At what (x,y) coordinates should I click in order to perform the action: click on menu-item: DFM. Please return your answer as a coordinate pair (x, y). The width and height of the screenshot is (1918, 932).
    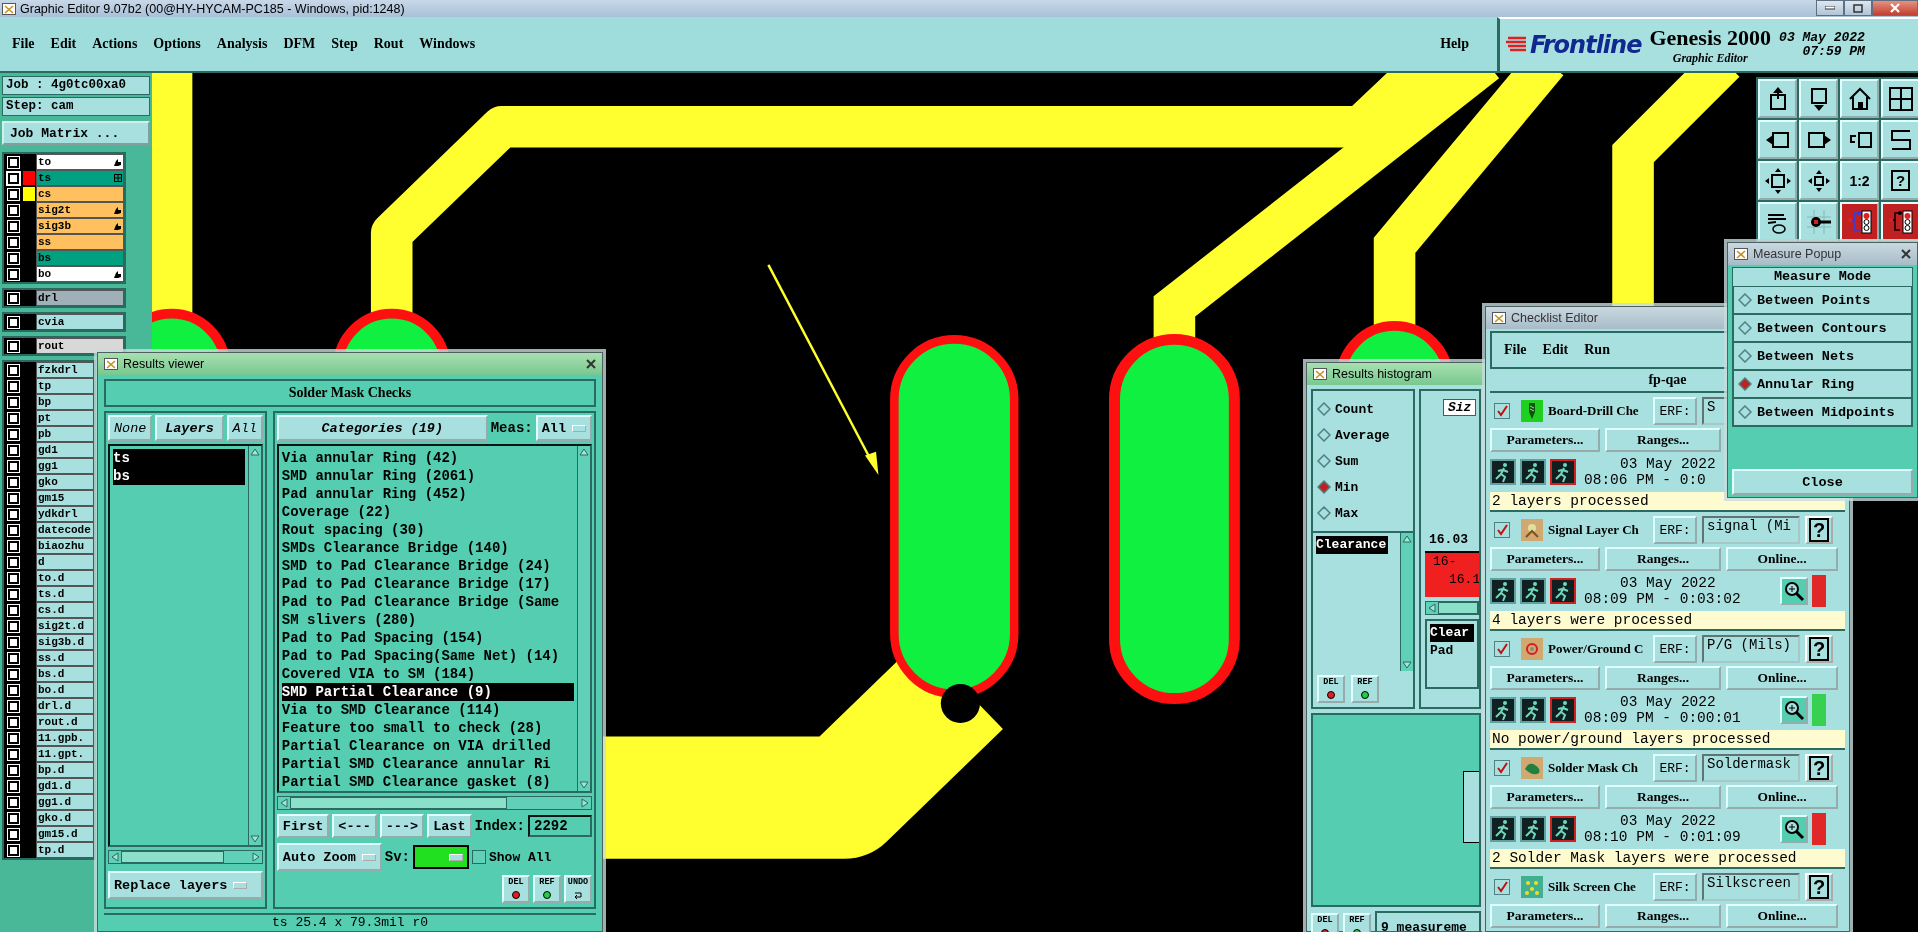
    Looking at the image, I should click on (299, 44).